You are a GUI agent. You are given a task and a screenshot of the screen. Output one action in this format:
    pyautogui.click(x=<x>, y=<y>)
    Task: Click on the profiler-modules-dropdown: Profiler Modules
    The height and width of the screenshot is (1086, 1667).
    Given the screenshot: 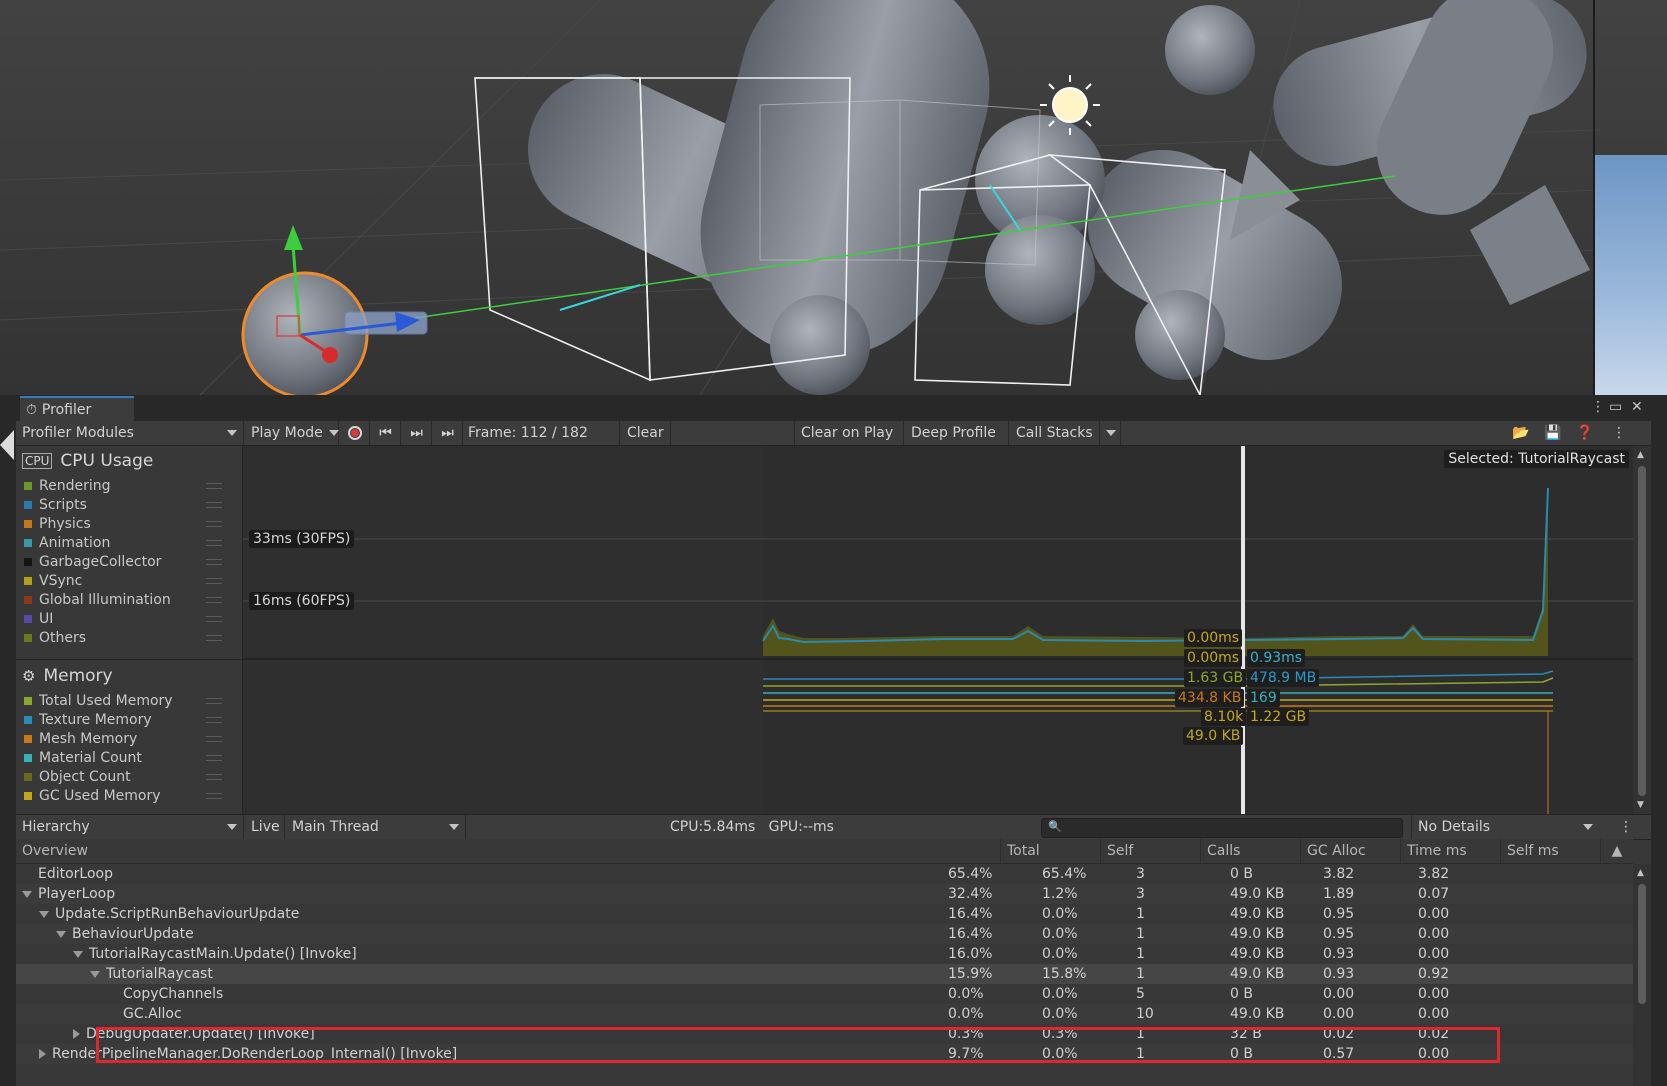 What is the action you would take?
    pyautogui.click(x=130, y=433)
    